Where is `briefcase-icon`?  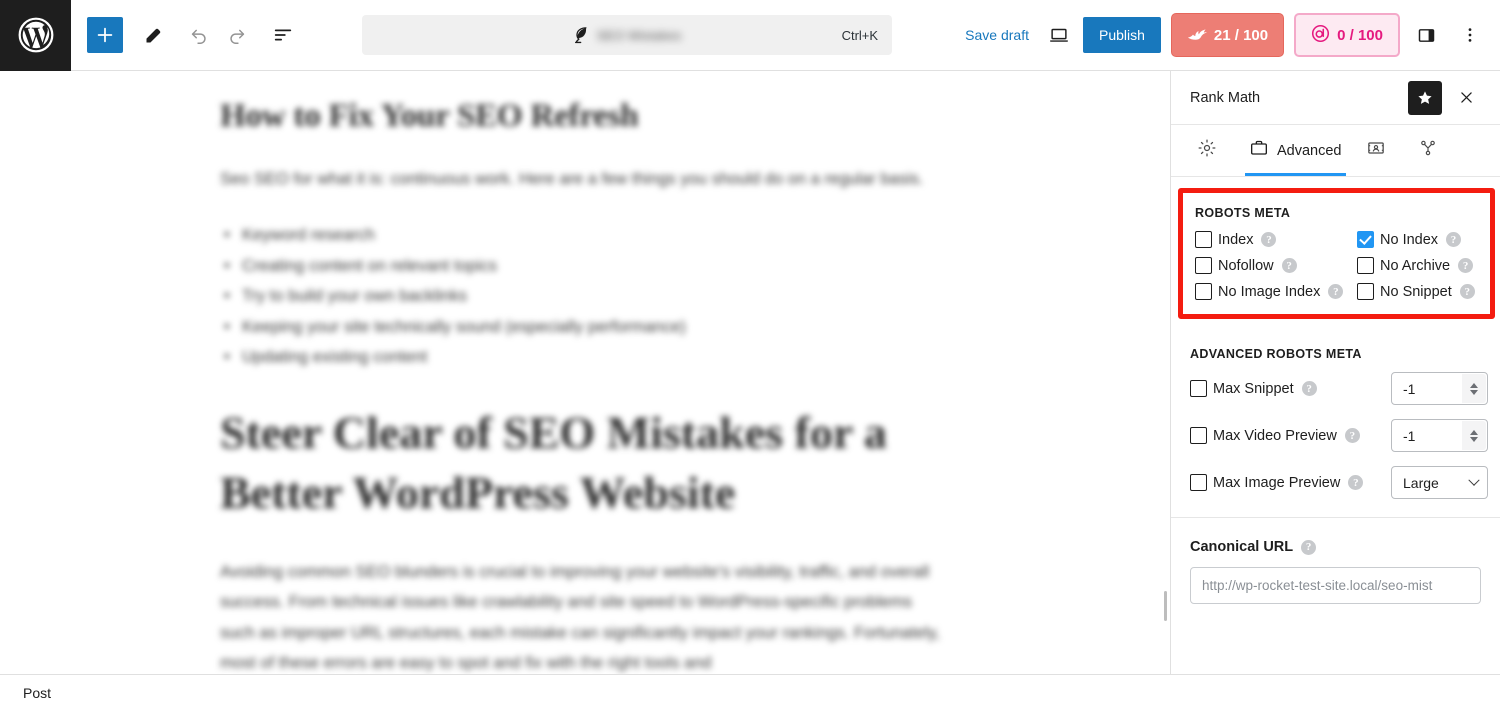 briefcase-icon is located at coordinates (1259, 150).